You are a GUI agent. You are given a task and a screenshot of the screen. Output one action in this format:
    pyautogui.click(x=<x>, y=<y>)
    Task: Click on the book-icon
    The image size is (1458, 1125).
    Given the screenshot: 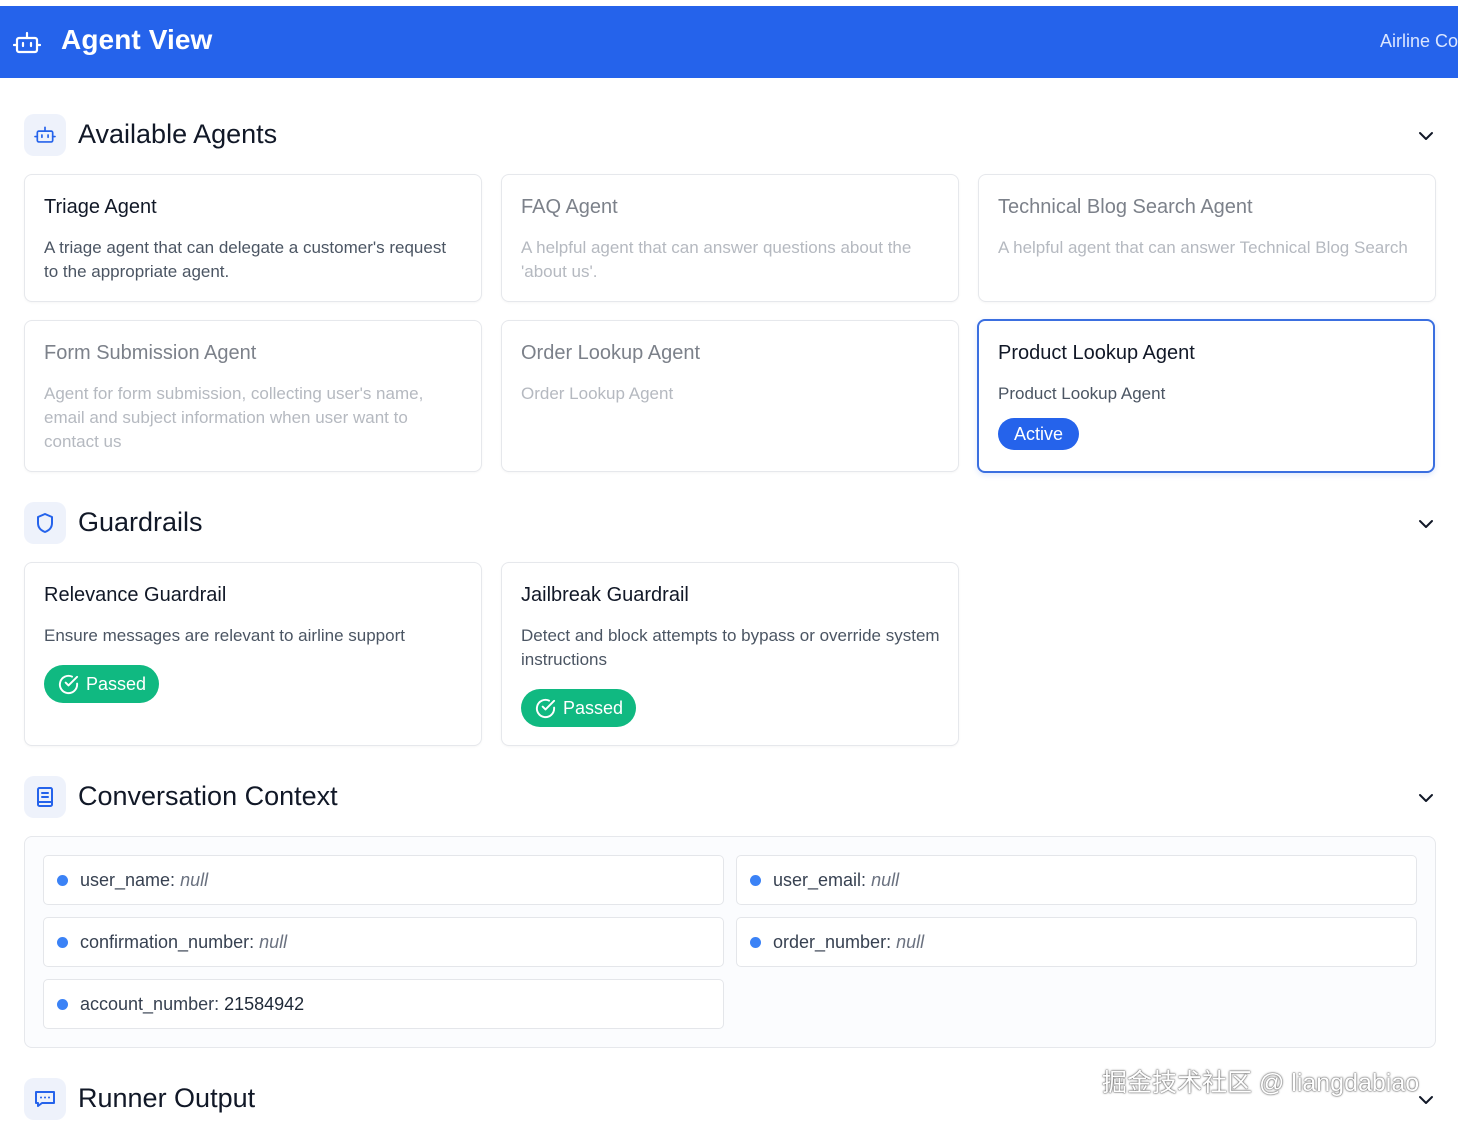 What is the action you would take?
    pyautogui.click(x=45, y=797)
    